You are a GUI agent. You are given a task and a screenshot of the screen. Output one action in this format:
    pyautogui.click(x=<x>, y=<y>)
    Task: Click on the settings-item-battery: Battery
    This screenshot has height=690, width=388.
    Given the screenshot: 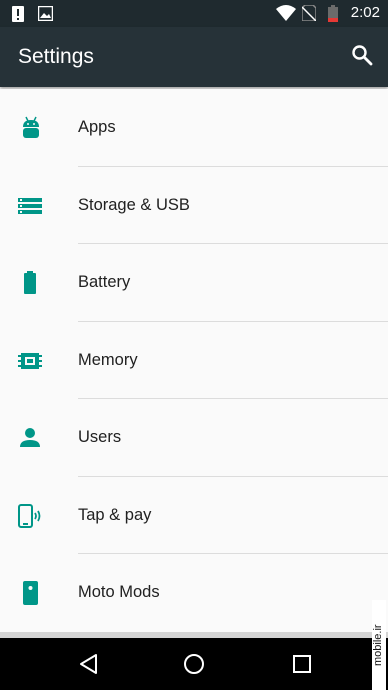 What is the action you would take?
    pyautogui.click(x=194, y=283)
    